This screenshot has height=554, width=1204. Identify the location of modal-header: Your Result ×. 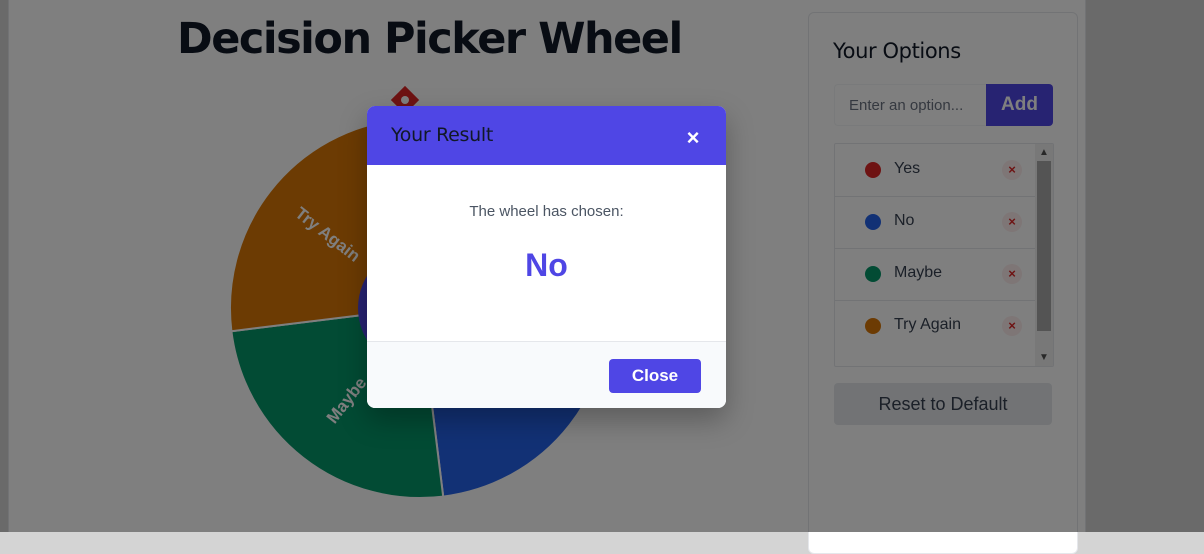
(546, 135).